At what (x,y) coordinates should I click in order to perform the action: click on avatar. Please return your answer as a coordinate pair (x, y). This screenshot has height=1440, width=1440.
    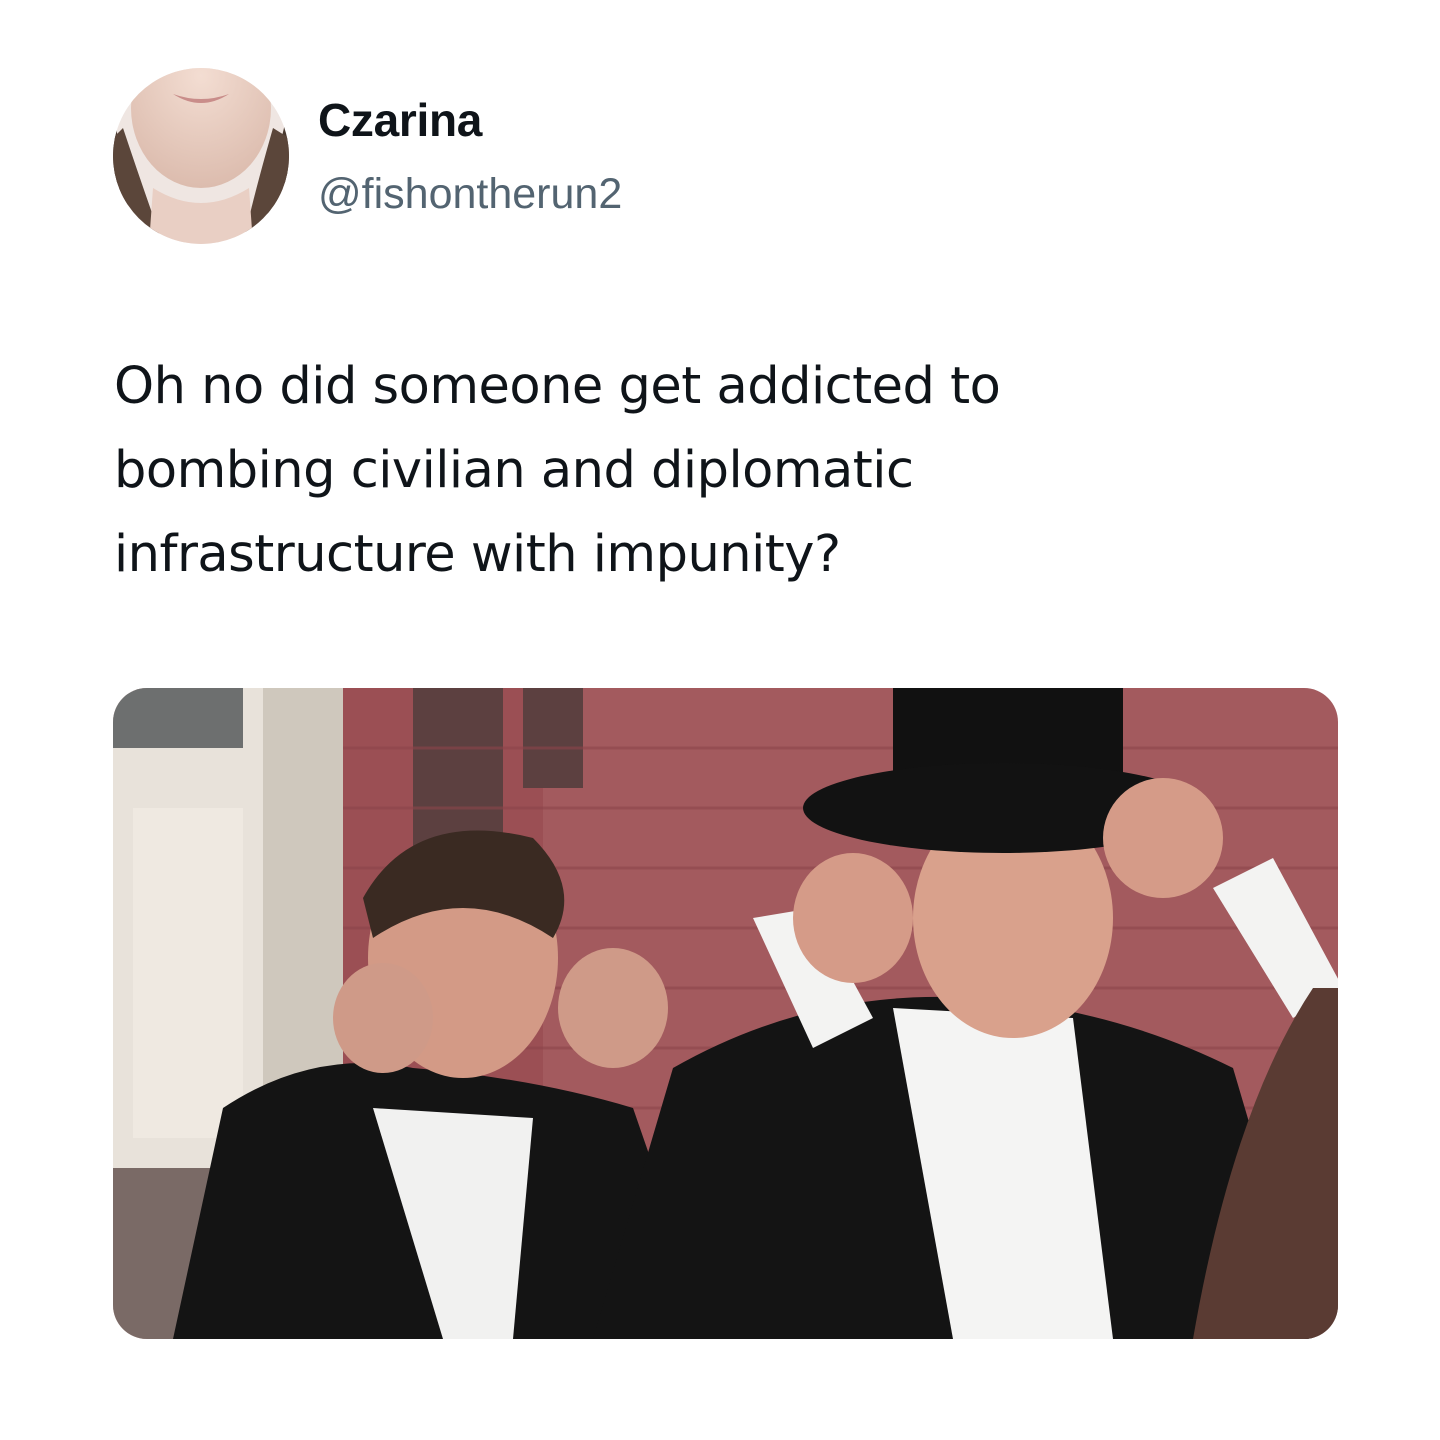
    Looking at the image, I should click on (201, 156).